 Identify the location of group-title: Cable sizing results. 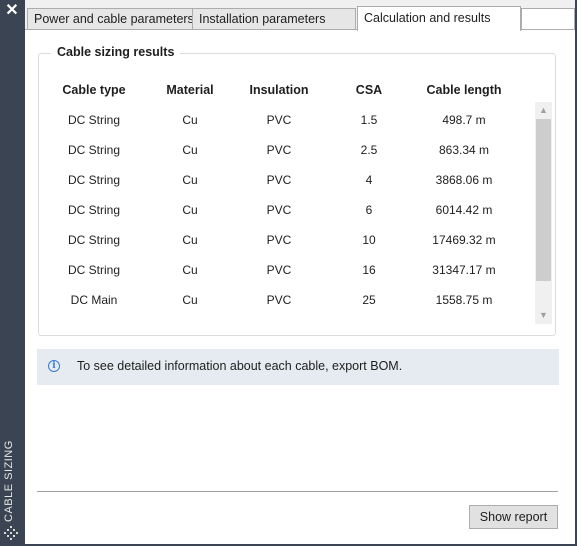
(116, 52).